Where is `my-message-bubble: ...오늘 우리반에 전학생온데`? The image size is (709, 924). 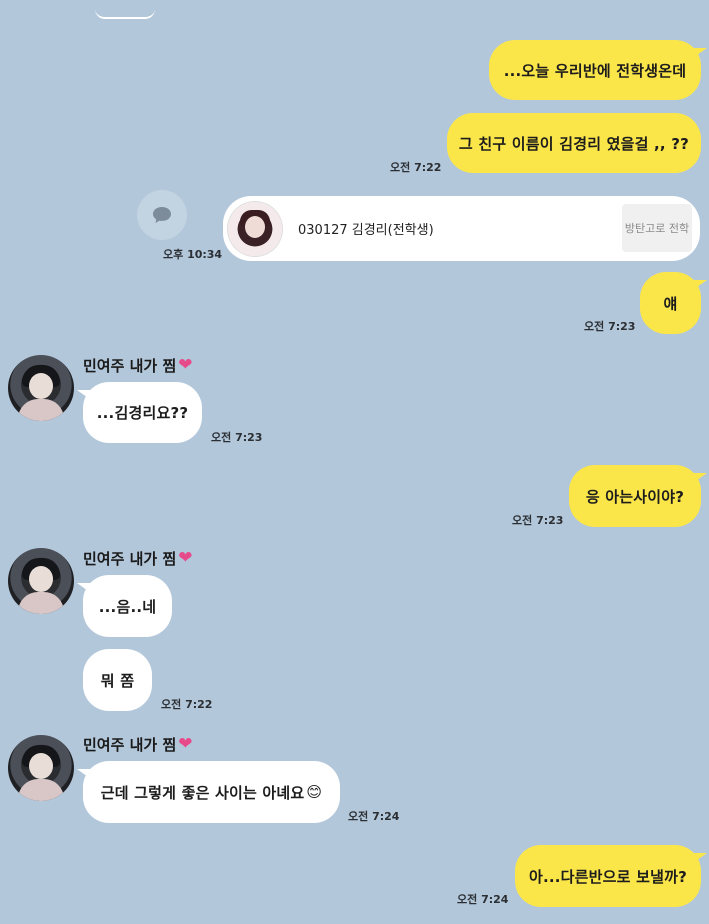 my-message-bubble: ...오늘 우리반에 전학생온데 is located at coordinates (598, 70).